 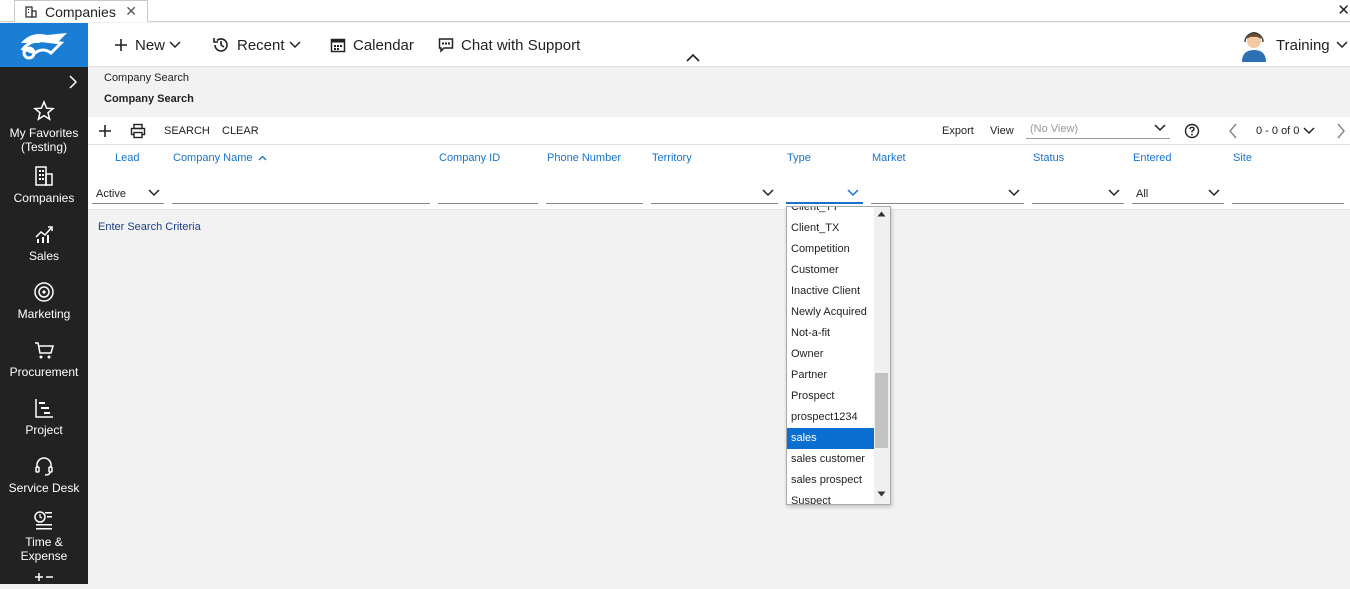 What do you see at coordinates (824, 194) in the screenshot?
I see `type-filter-select` at bounding box center [824, 194].